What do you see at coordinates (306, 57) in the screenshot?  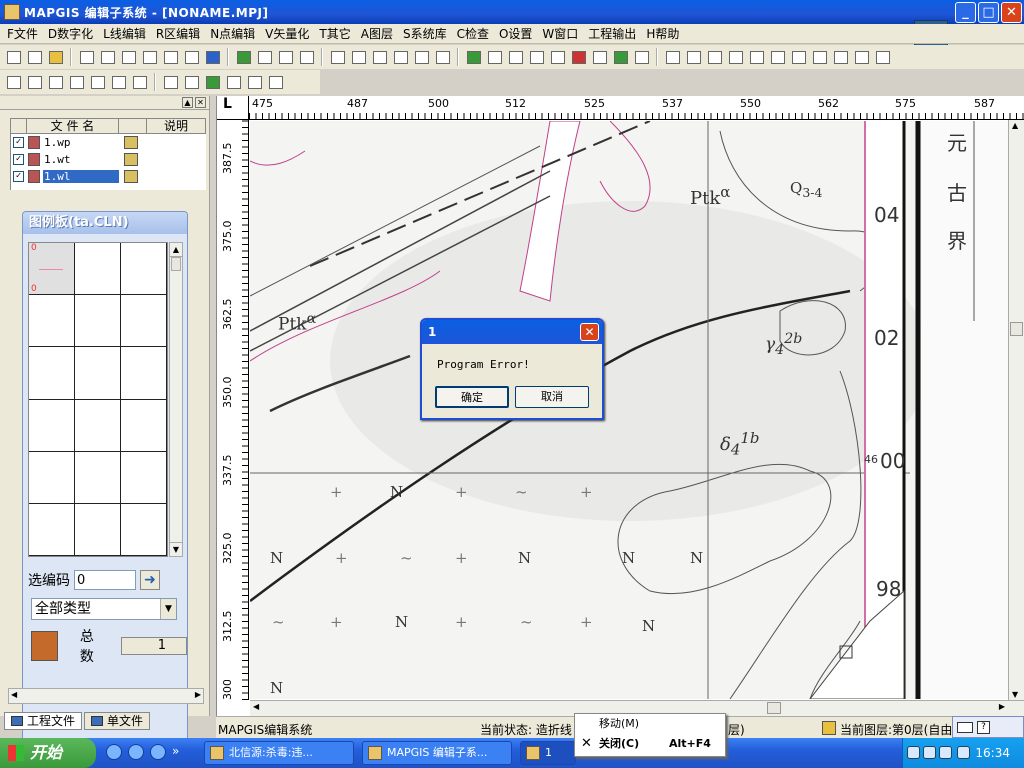 I see `point-copy-icon` at bounding box center [306, 57].